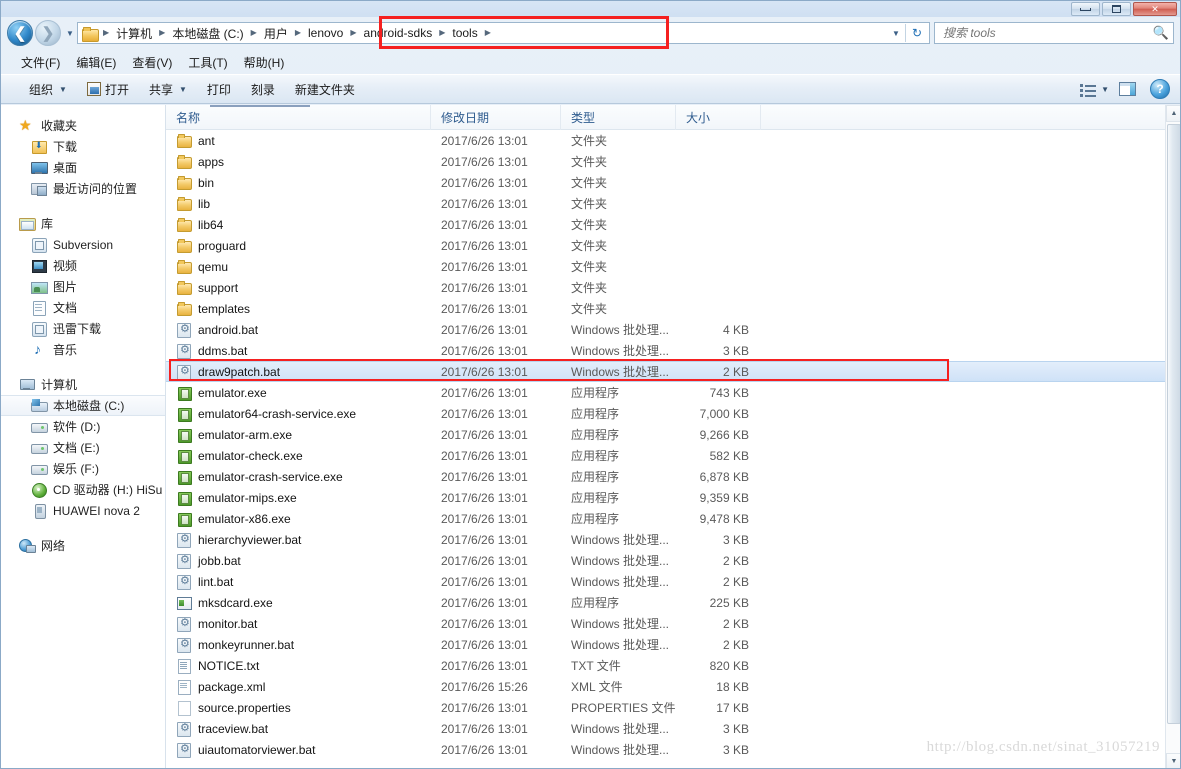  Describe the element at coordinates (207, 33) in the screenshot. I see `breadcrumb-item-local-disk: 本地磁盘 (C:)` at that location.